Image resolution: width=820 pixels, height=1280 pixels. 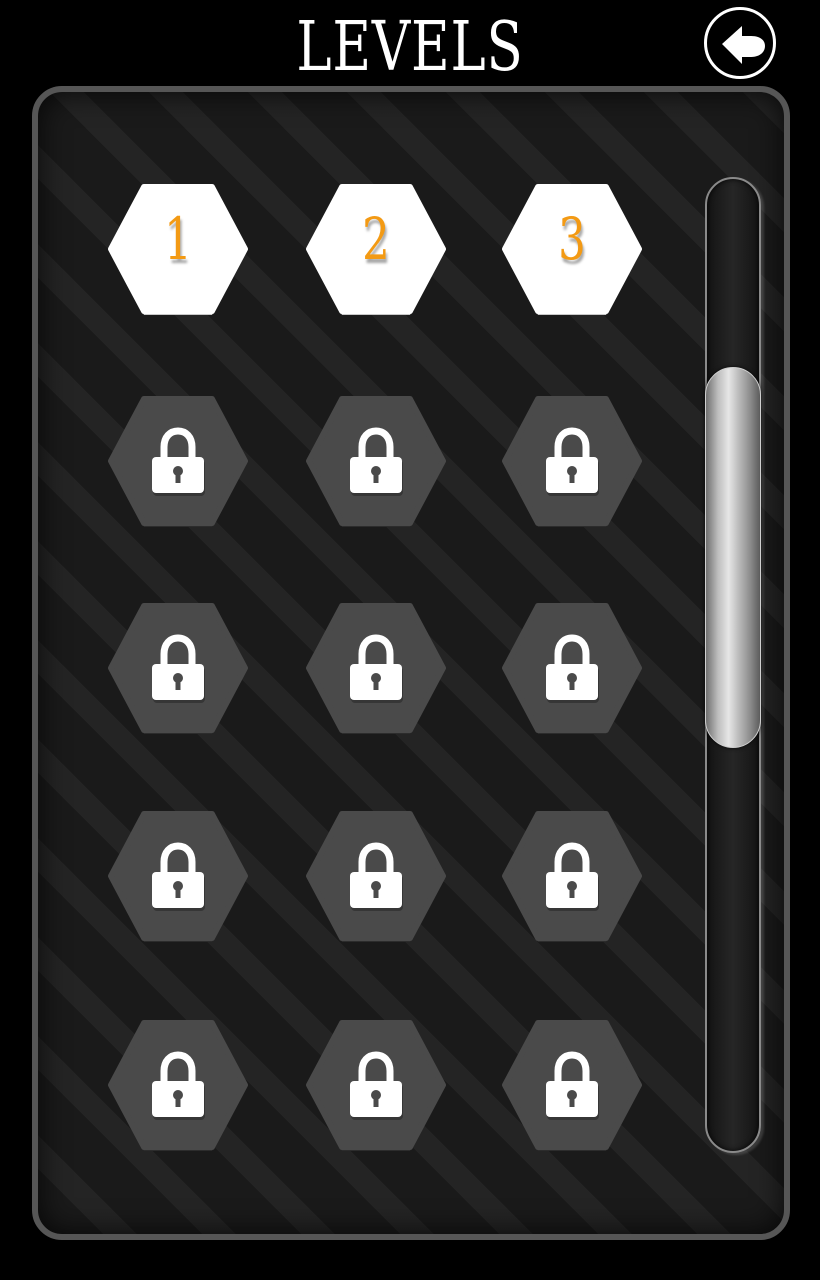 What do you see at coordinates (410, 47) in the screenshot?
I see `page-title: LEVELS` at bounding box center [410, 47].